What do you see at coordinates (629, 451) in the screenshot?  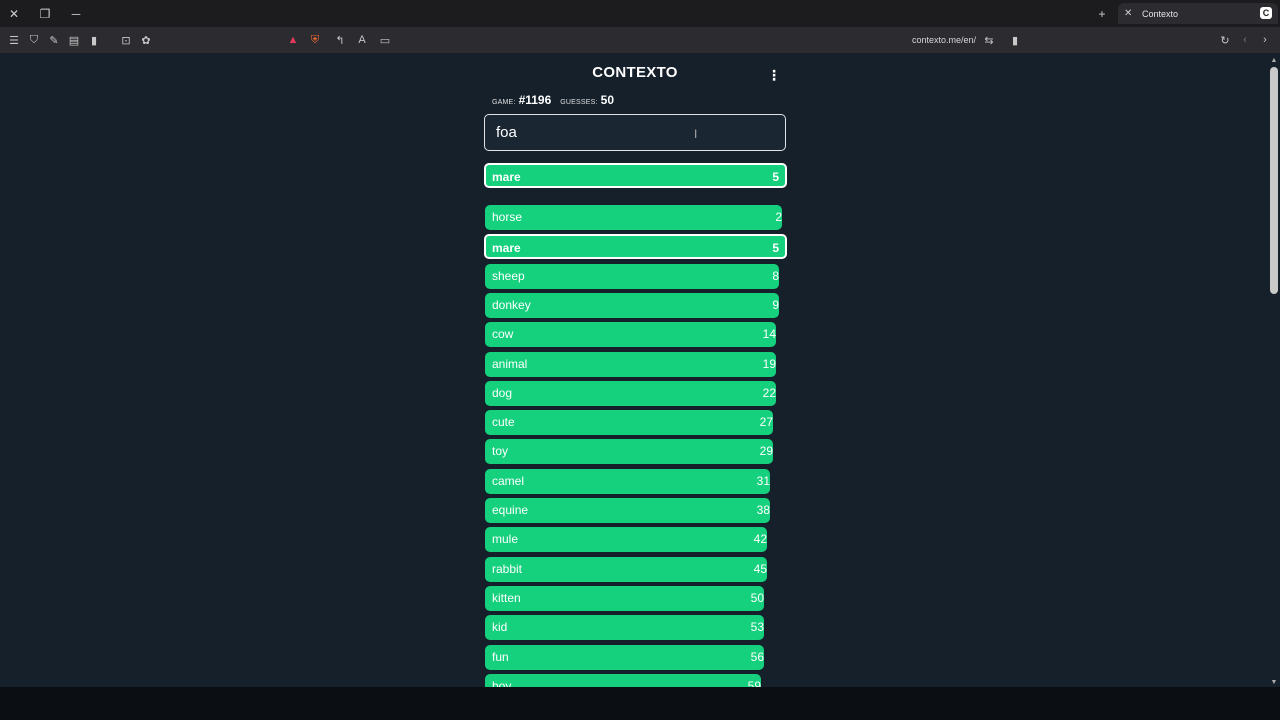 I see `guess-row: toy 29` at bounding box center [629, 451].